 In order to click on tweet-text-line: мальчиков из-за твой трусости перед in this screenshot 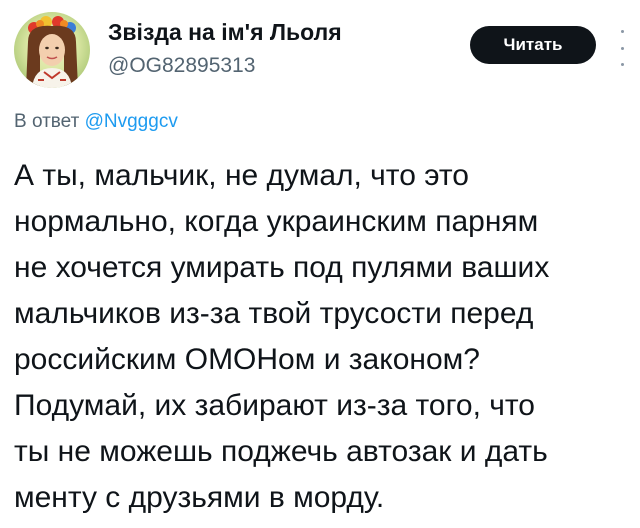, I will do `click(274, 313)`.